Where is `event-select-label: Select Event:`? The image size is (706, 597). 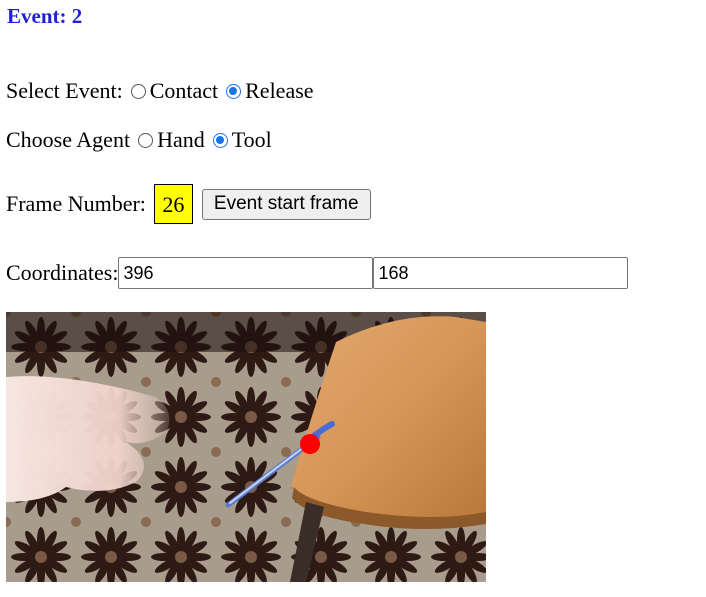 event-select-label: Select Event: is located at coordinates (64, 90).